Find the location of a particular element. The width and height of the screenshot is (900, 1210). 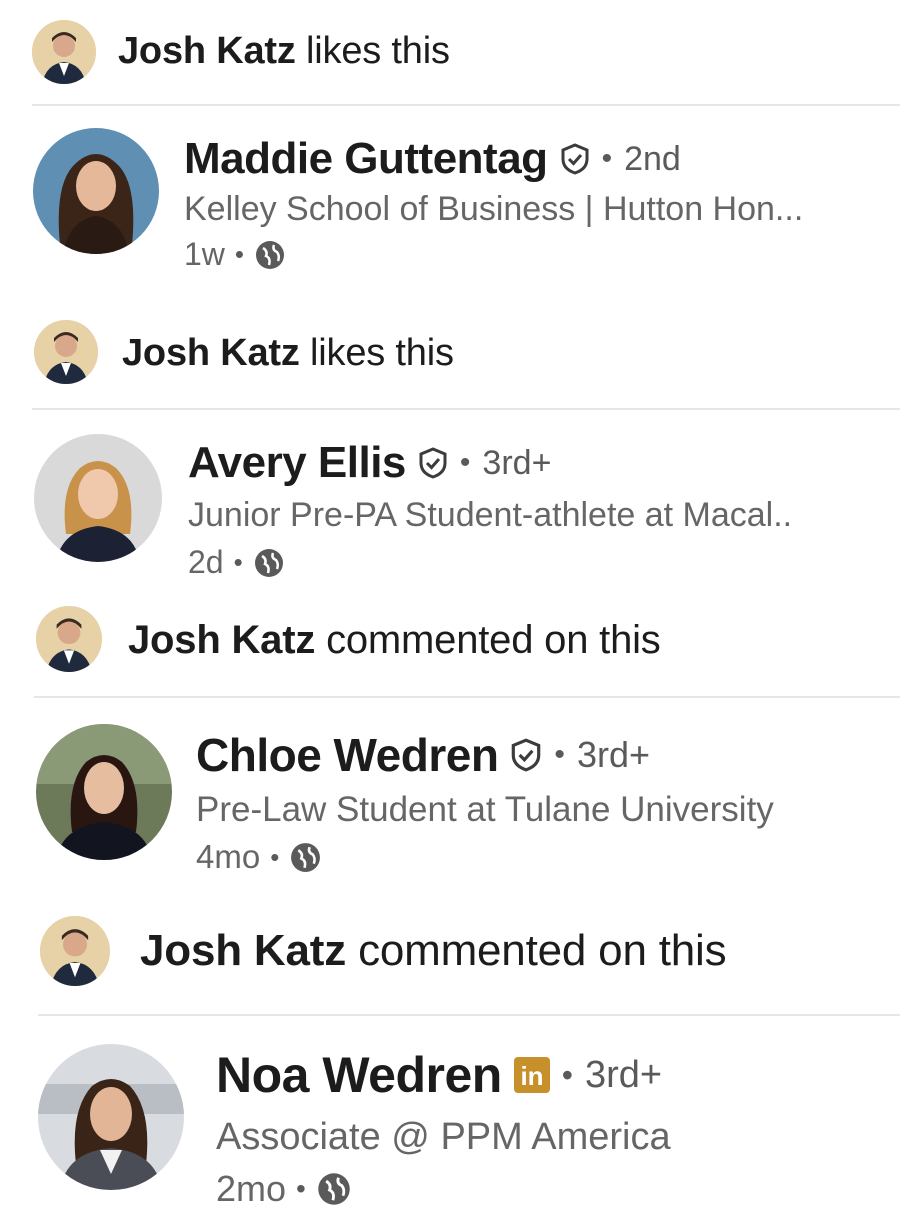

post-meta: 1w • is located at coordinates (235, 254).